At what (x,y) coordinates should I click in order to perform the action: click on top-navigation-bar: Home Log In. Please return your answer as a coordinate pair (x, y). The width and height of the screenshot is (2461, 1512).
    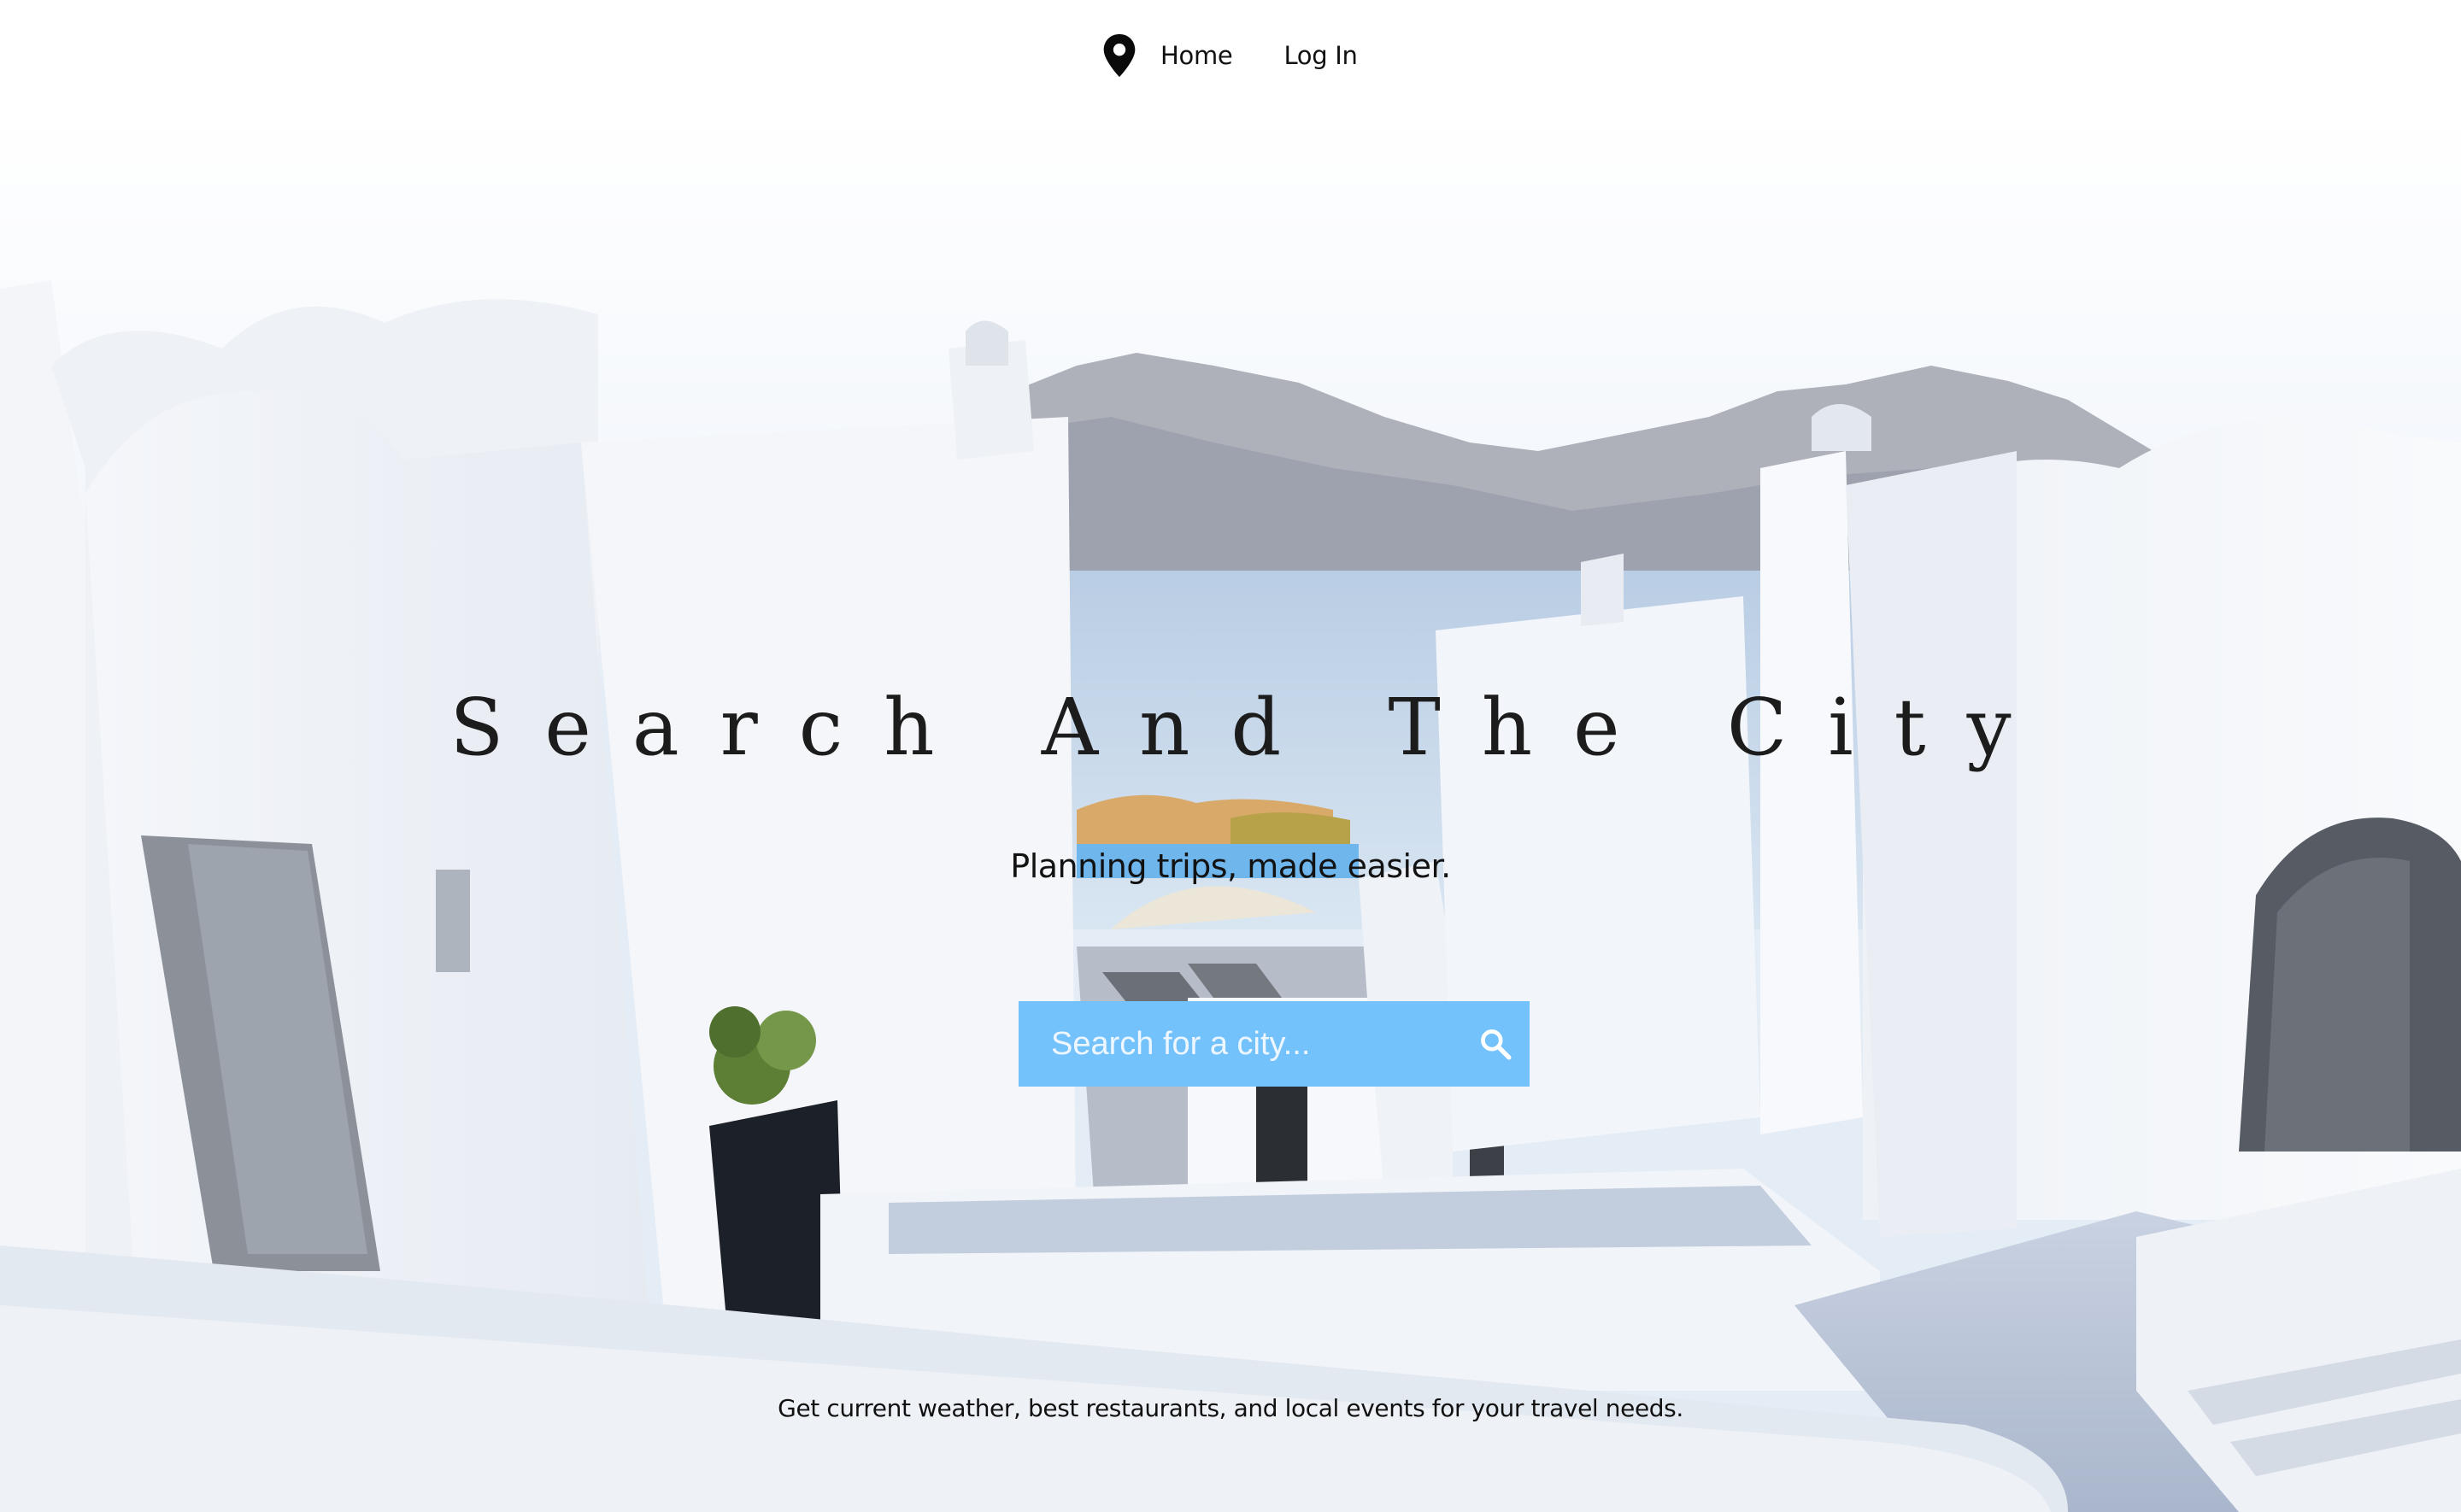
    Looking at the image, I should click on (1230, 54).